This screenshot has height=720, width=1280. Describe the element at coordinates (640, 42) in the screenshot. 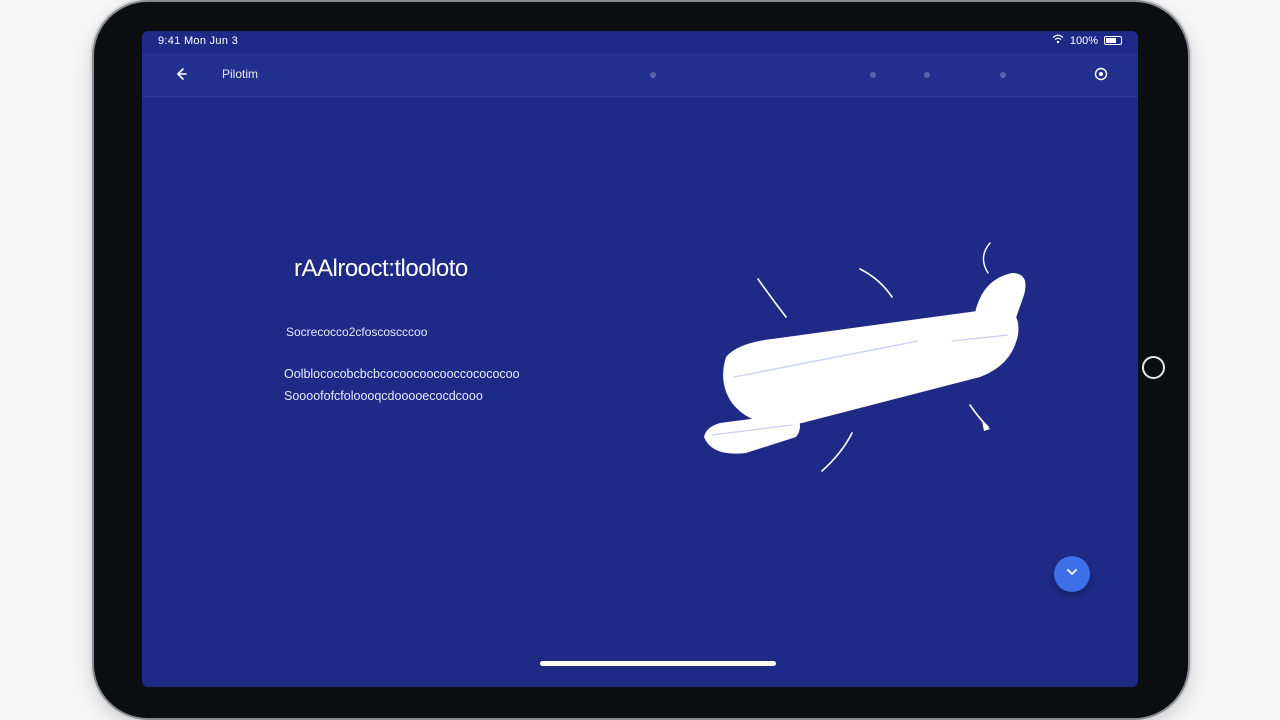

I see `status-bar: 9:41 Mon Jun 3 100%` at that location.